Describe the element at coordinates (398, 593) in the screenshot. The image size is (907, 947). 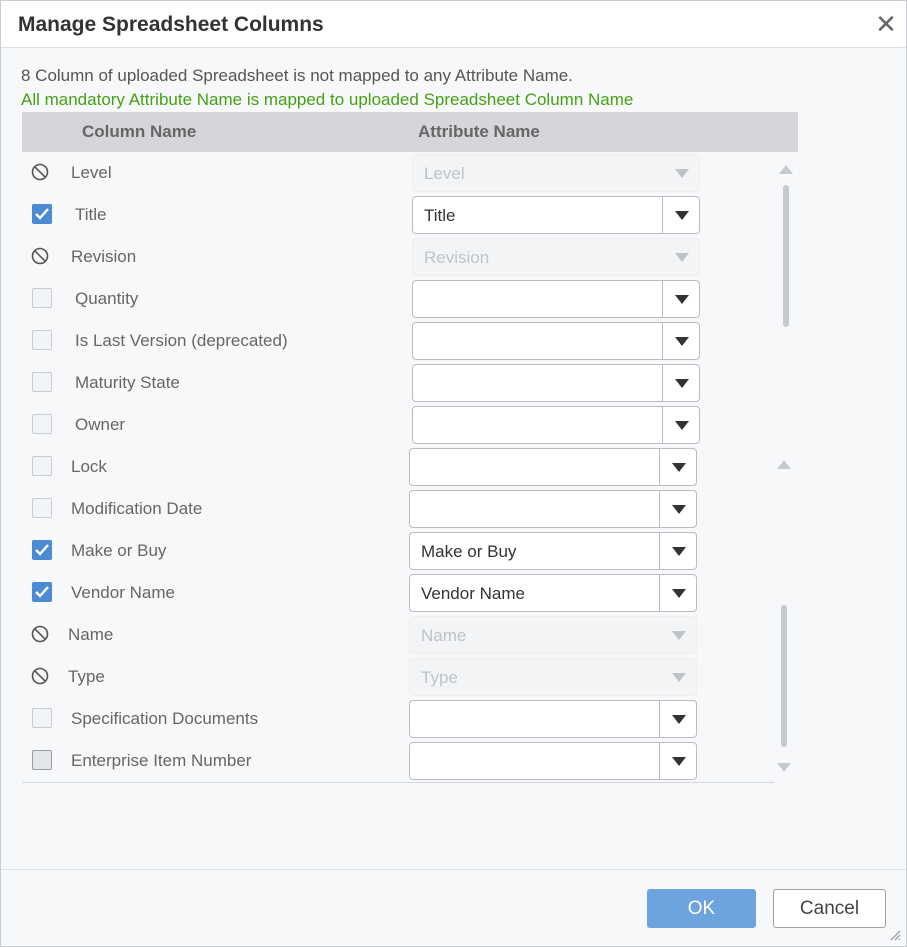
I see `table-row: Vendor Name Vendor Name` at that location.